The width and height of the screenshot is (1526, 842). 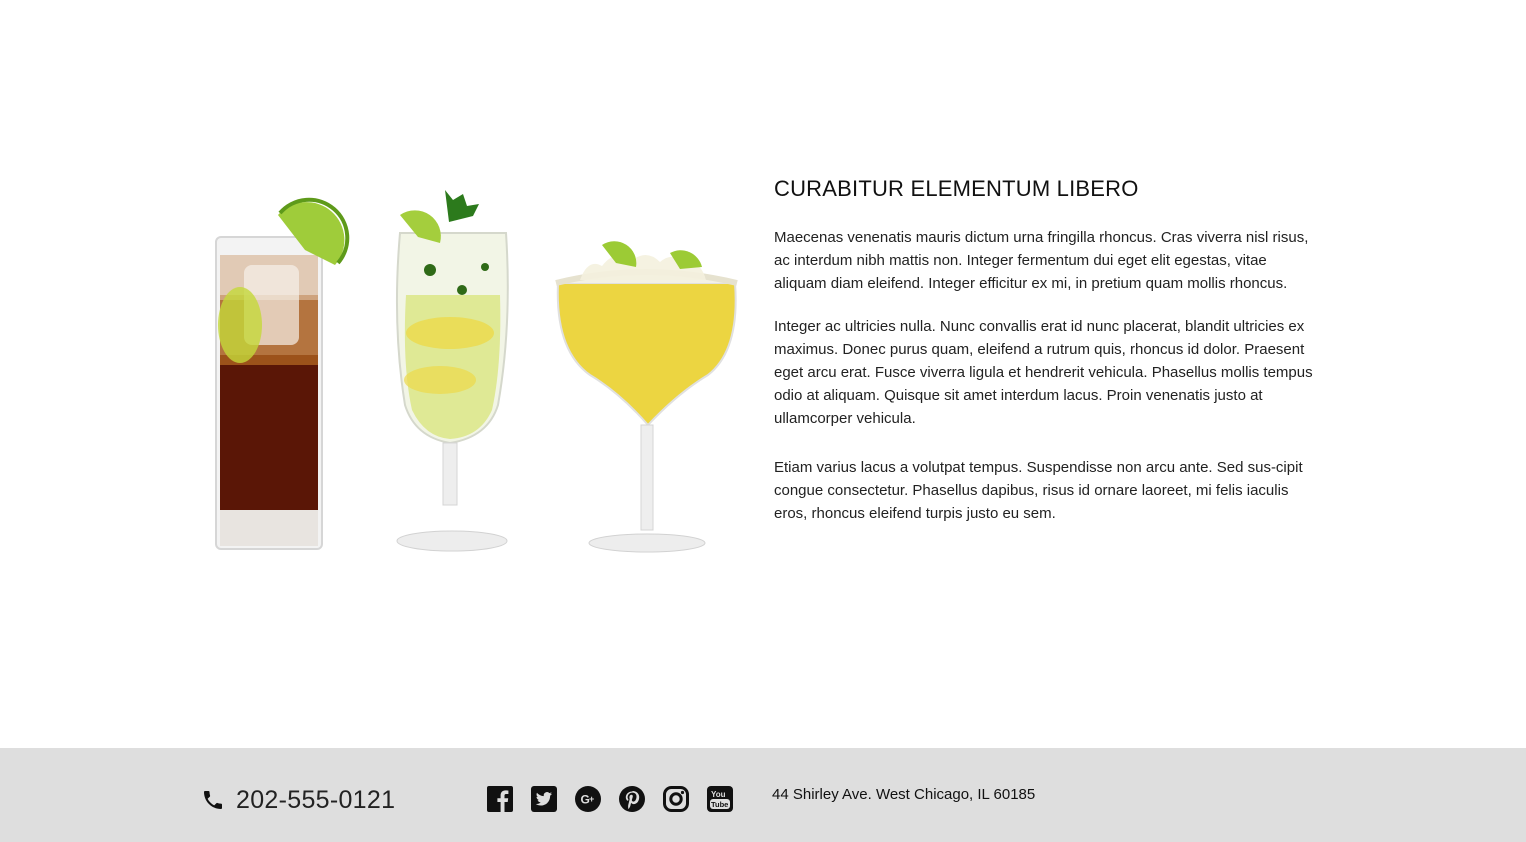 I want to click on pinterest-icon, so click(x=632, y=799).